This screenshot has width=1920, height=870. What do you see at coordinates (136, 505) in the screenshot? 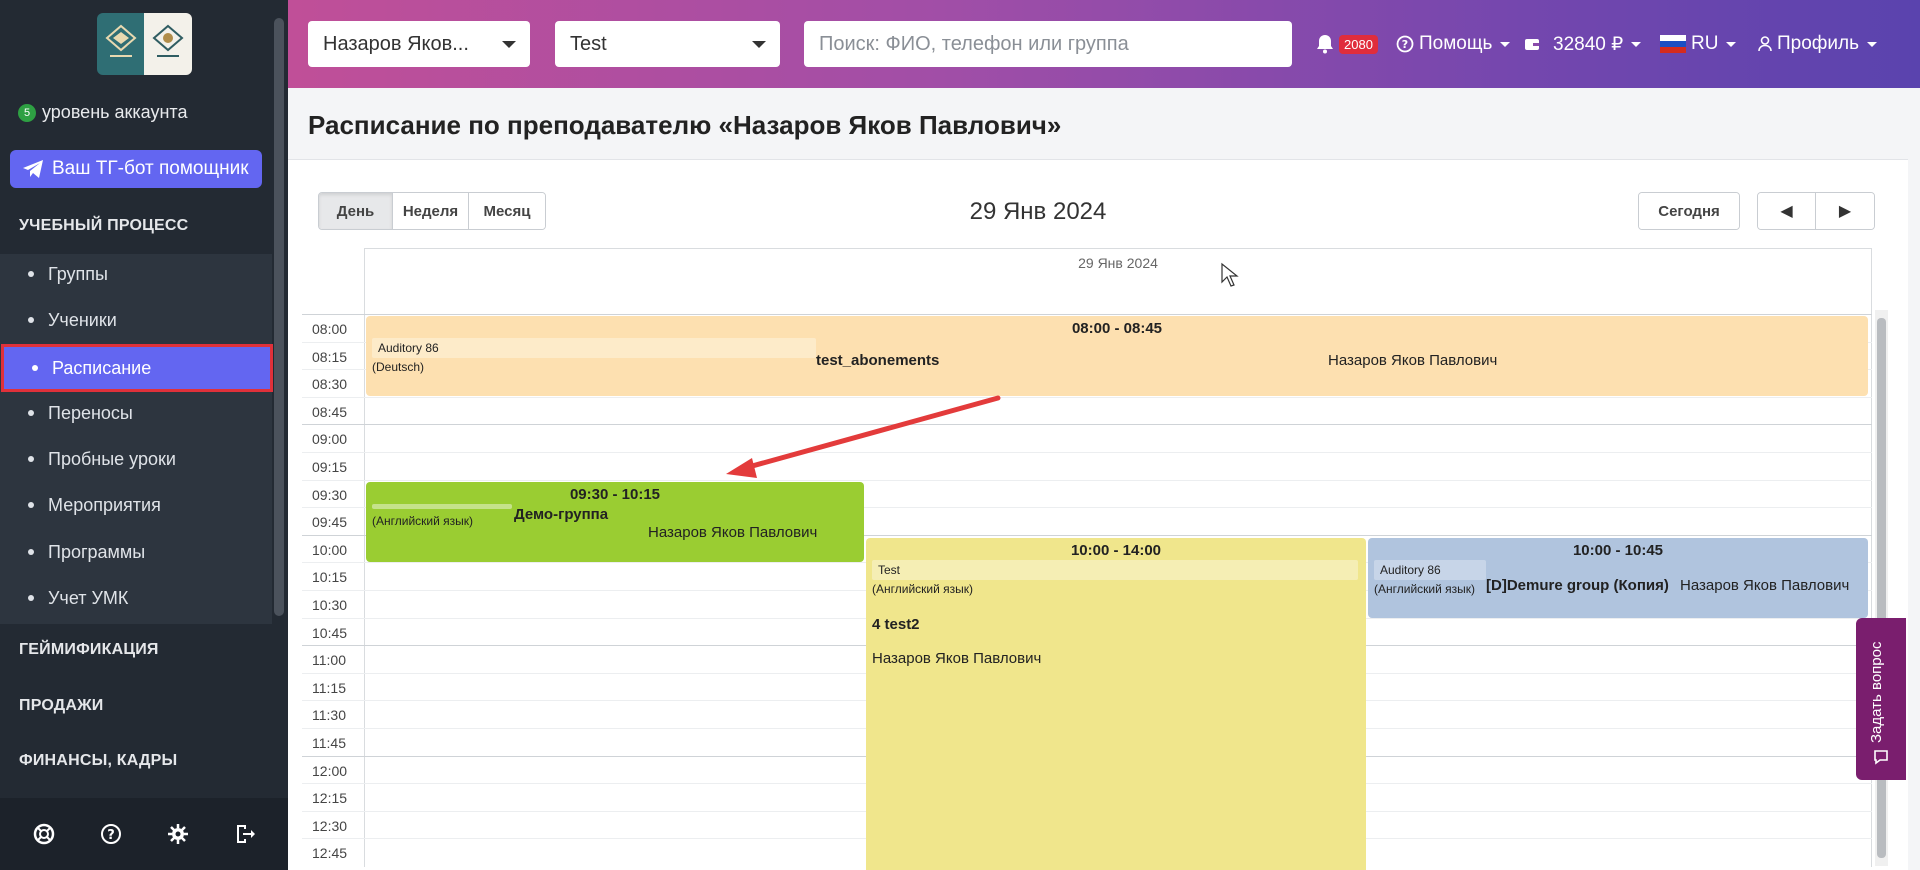
I see `sidebar-item-events: Мероприятия` at bounding box center [136, 505].